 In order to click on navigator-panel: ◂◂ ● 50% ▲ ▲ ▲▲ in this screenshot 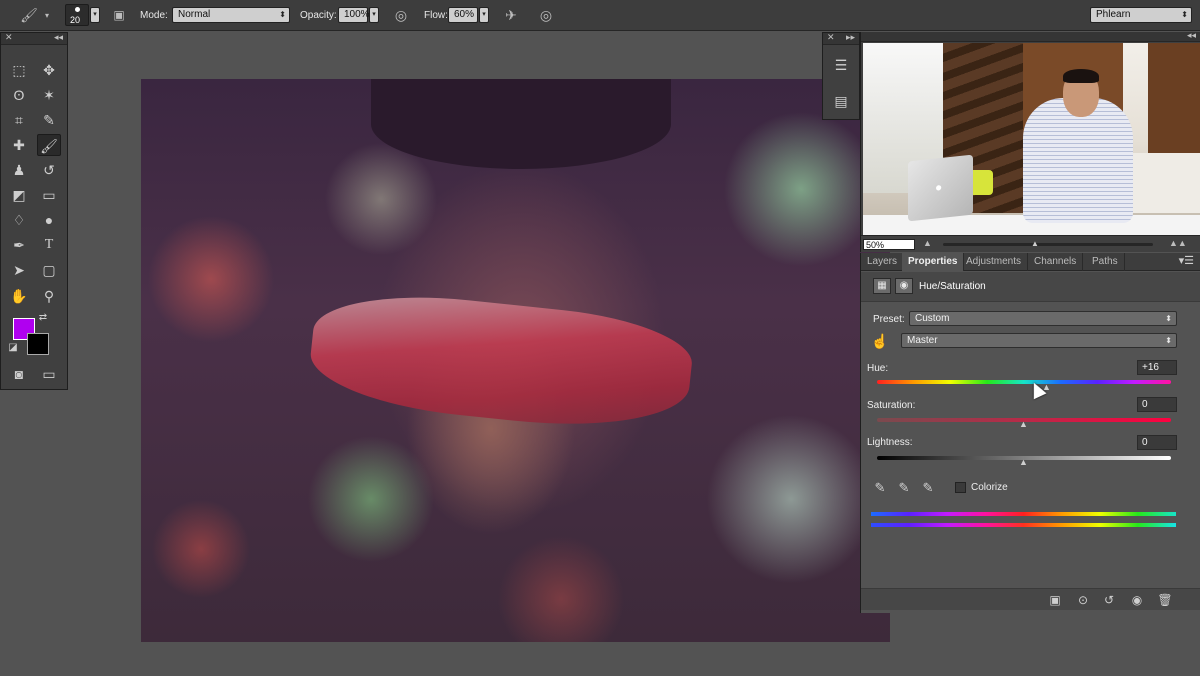, I will do `click(1030, 141)`.